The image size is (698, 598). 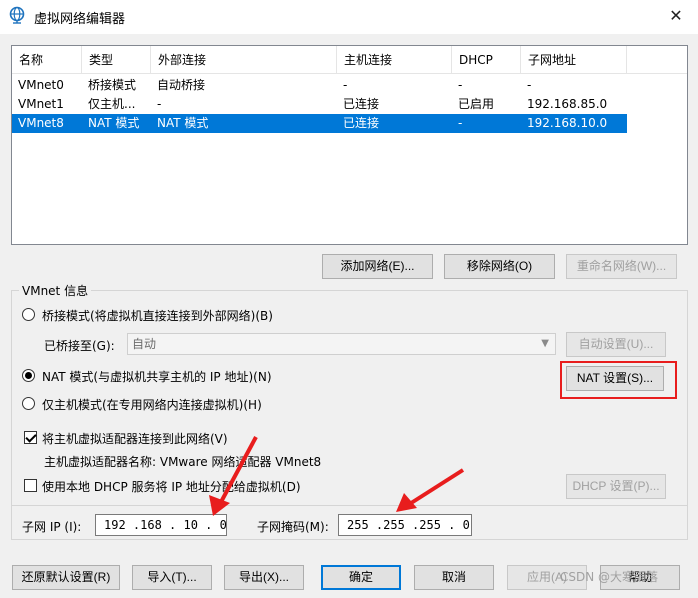 I want to click on cancel-button: 取消, so click(x=454, y=577).